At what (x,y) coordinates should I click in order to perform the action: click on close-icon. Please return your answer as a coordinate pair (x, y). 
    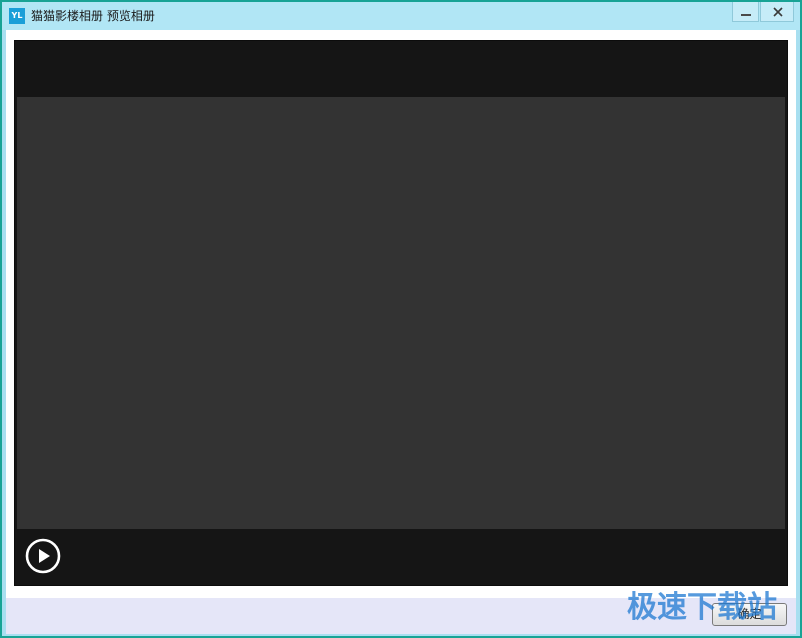
    Looking at the image, I should click on (778, 12).